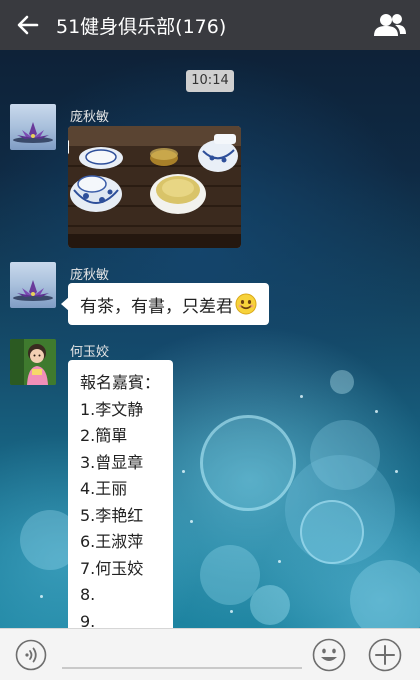  Describe the element at coordinates (156, 306) in the screenshot. I see `message-text: 有茶，有書，只差君` at that location.